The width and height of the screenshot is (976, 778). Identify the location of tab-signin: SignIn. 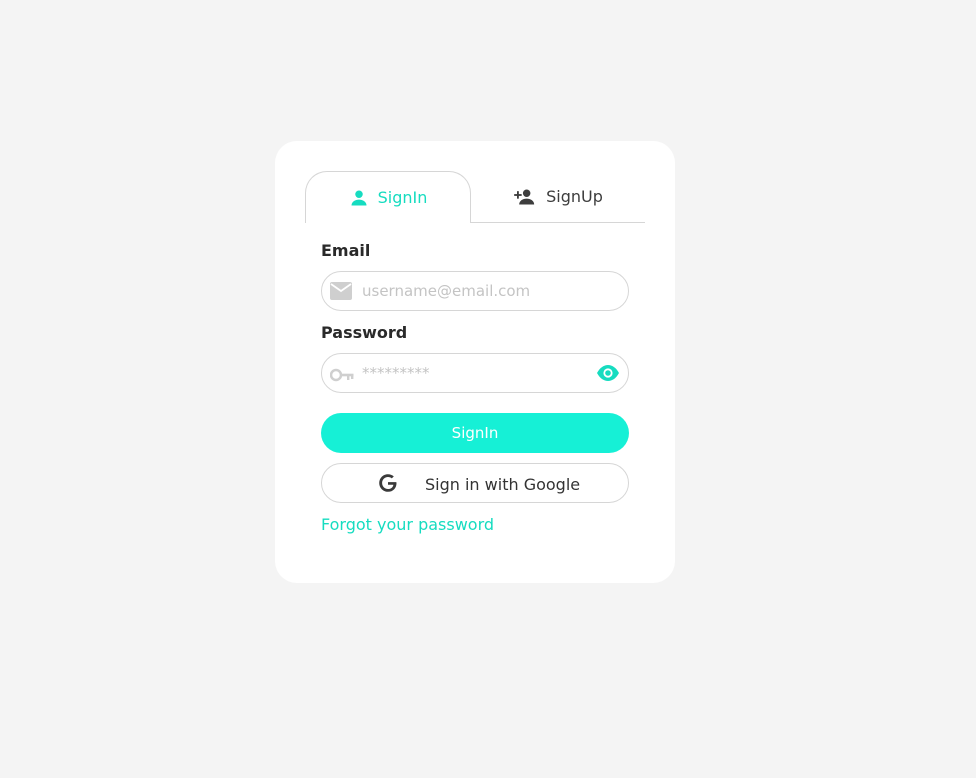
(388, 197).